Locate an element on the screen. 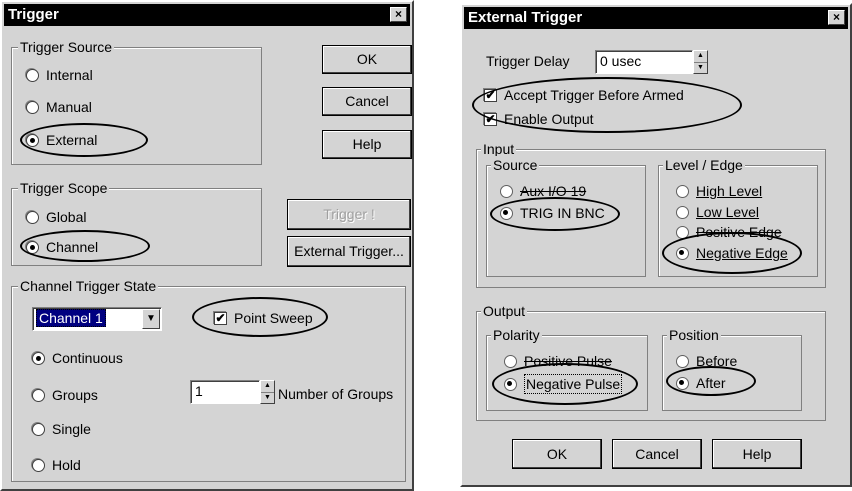  accept-trigger-checkbox: ✔ Accept Trigger Before Armed is located at coordinates (584, 95).